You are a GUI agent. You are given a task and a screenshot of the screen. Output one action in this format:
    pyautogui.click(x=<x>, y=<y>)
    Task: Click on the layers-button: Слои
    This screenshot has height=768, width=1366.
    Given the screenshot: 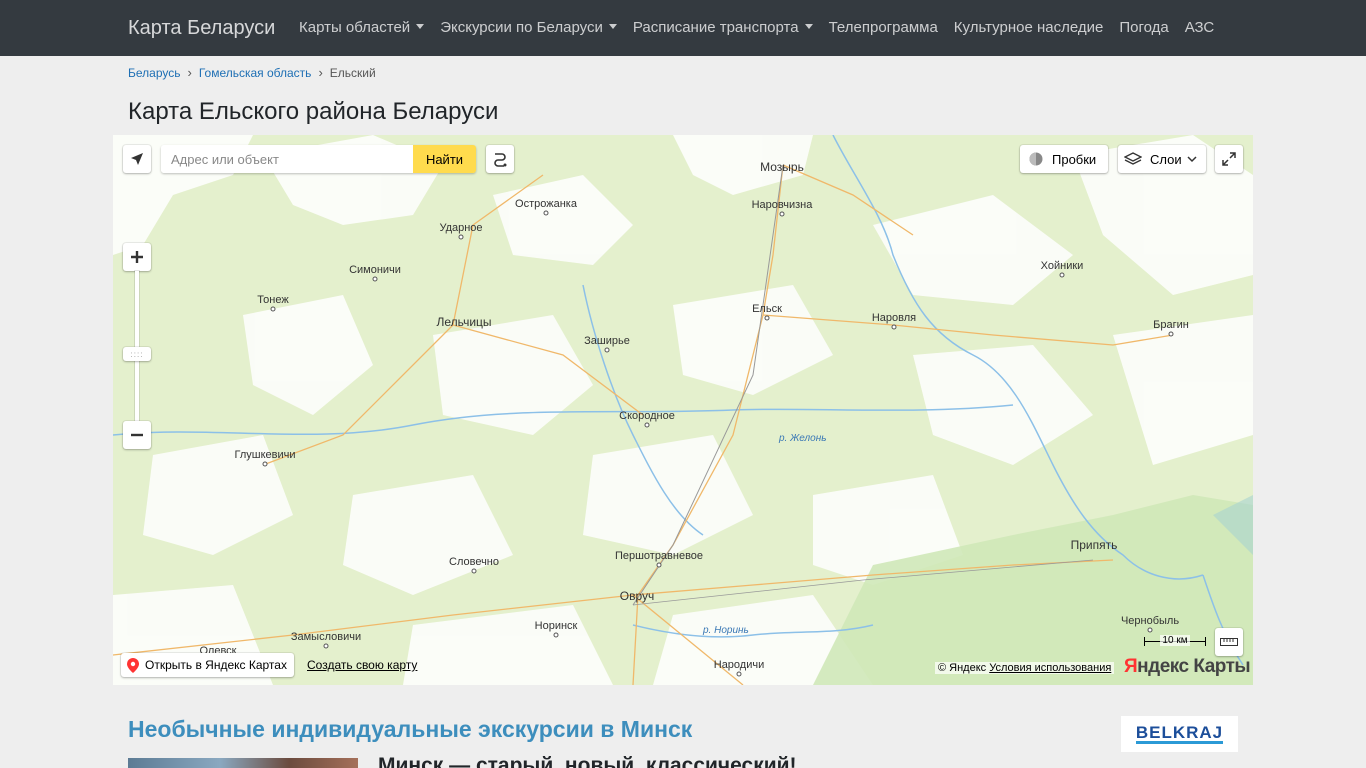 What is the action you would take?
    pyautogui.click(x=1162, y=159)
    